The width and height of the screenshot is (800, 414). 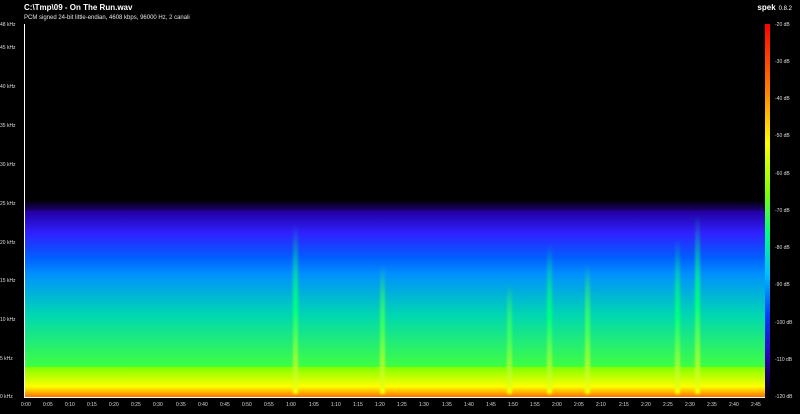 I want to click on y-tick-label: 48 kHz, so click(x=8, y=25).